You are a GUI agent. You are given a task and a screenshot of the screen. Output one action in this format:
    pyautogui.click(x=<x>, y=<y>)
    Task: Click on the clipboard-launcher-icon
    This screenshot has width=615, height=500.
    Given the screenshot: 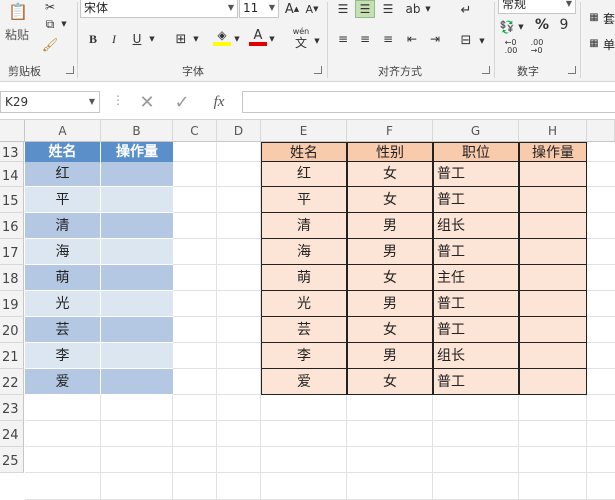 What is the action you would take?
    pyautogui.click(x=70, y=70)
    